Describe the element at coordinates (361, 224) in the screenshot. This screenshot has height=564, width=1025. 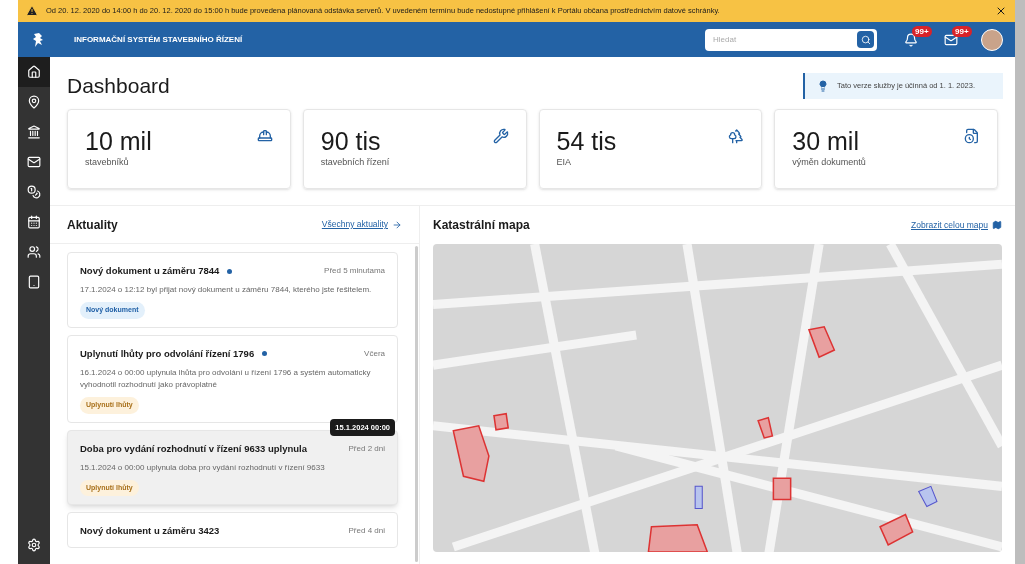
I see `all-news-link: Všechny aktuality` at that location.